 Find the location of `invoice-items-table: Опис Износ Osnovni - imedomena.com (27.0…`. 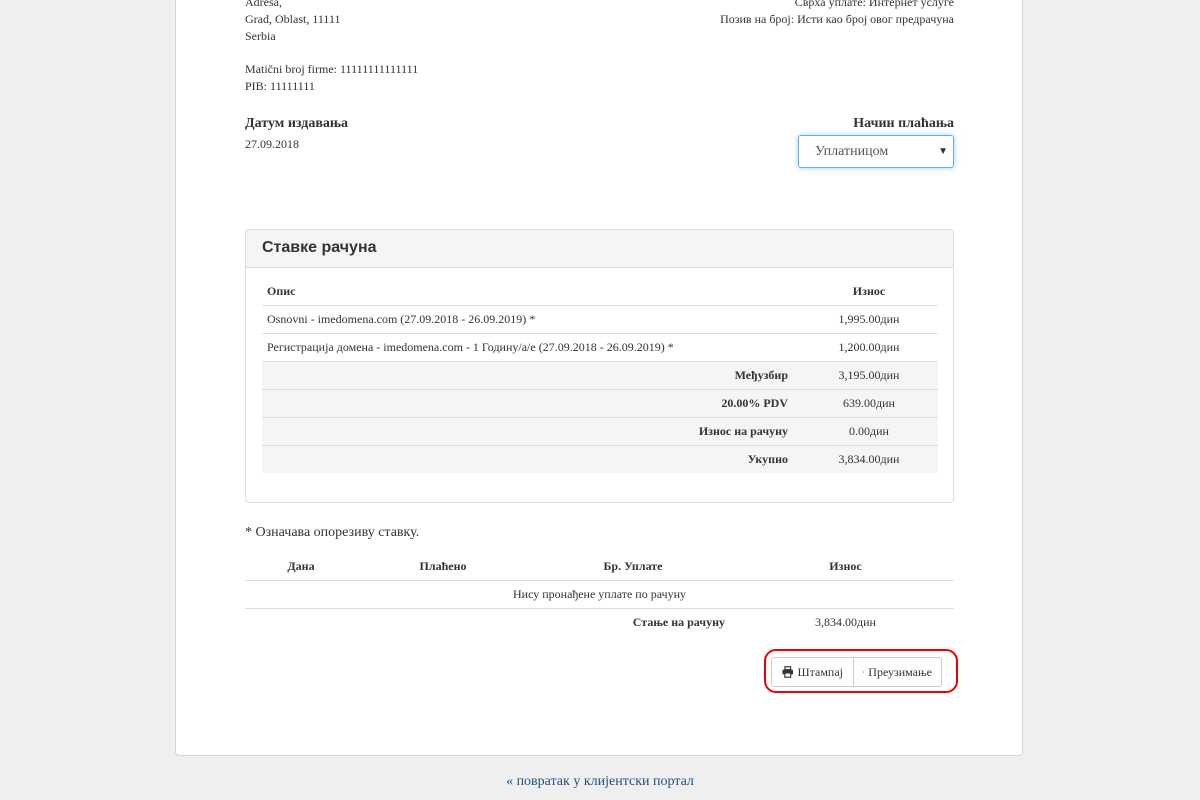

invoice-items-table: Опис Износ Osnovni - imedomena.com (27.0… is located at coordinates (600, 375).